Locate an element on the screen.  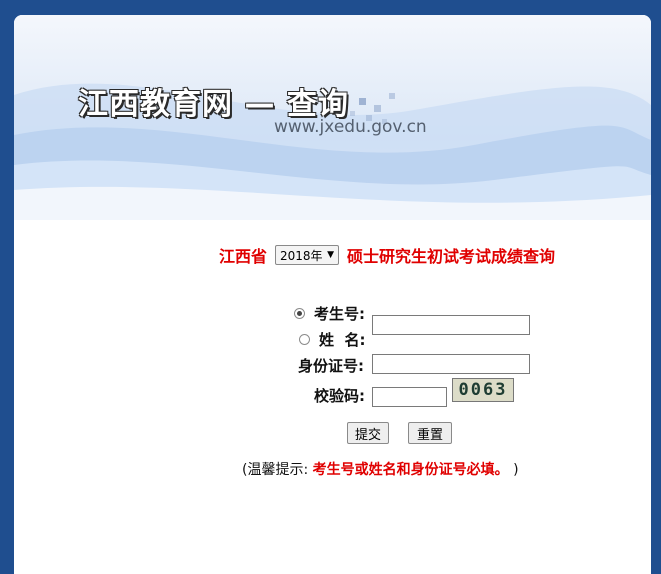
exam-number-option: 考生号: is located at coordinates (329, 313).